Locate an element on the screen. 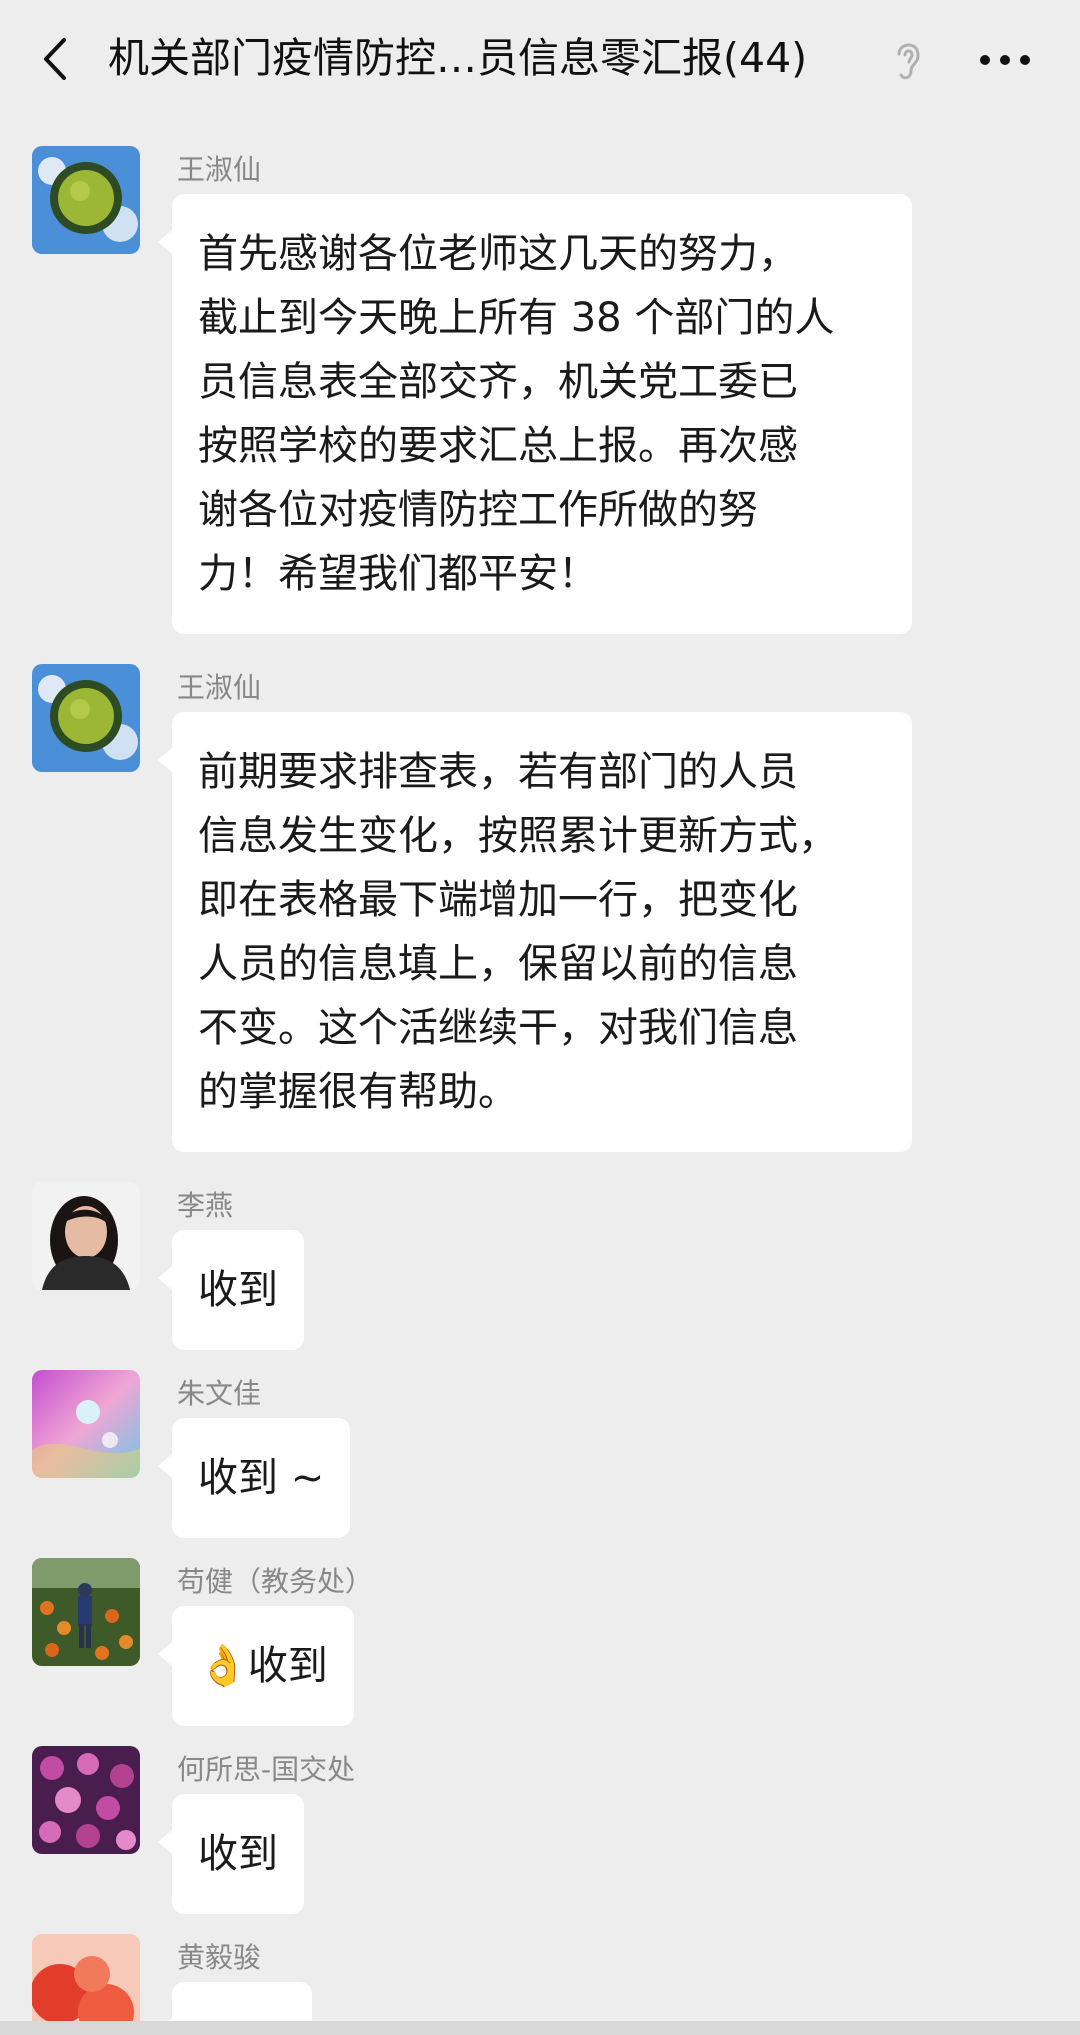 This screenshot has width=1080, height=2035. sender-name: 朱文佳 is located at coordinates (219, 1393).